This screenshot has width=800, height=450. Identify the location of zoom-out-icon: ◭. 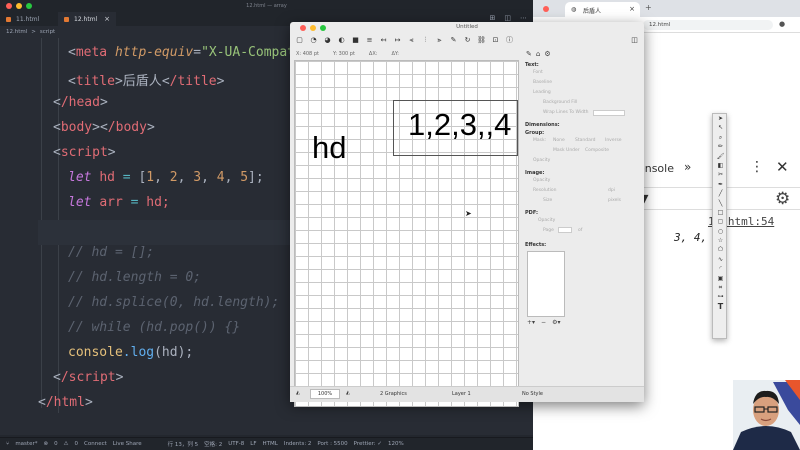
(298, 393).